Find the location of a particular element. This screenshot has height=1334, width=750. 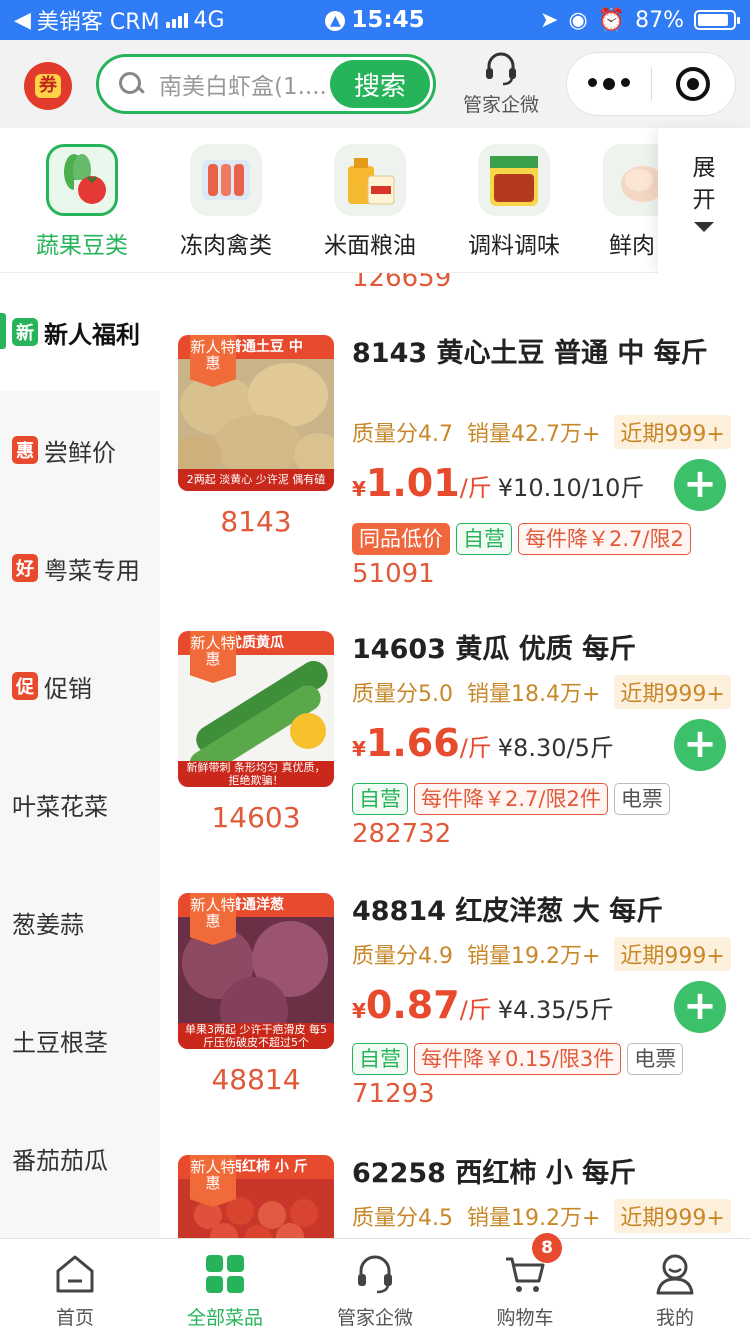

sidebar-item-cantonese: 好粤菜专用 is located at coordinates (80, 568).